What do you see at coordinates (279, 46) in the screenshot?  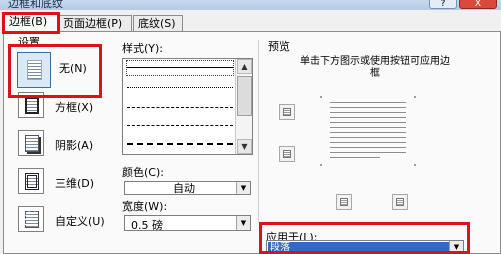 I see `preview-label: 预览` at bounding box center [279, 46].